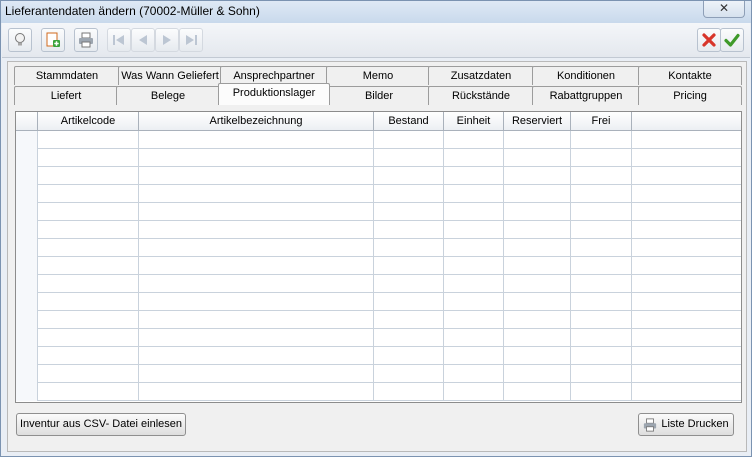 The image size is (752, 457). Describe the element at coordinates (474, 121) in the screenshot. I see `column-header-einheit: Einheit` at that location.